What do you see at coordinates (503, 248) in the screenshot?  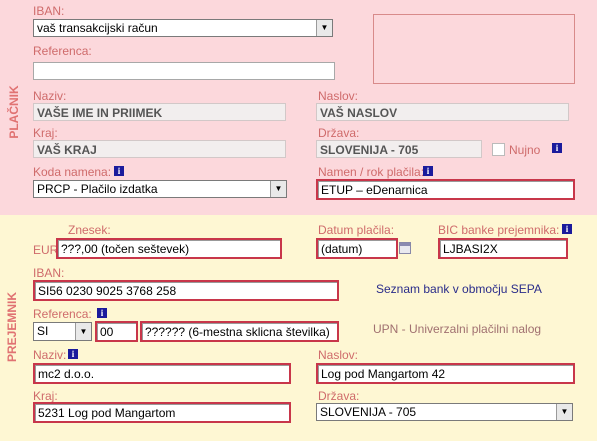 I see `bic-input: LJBASI2X` at bounding box center [503, 248].